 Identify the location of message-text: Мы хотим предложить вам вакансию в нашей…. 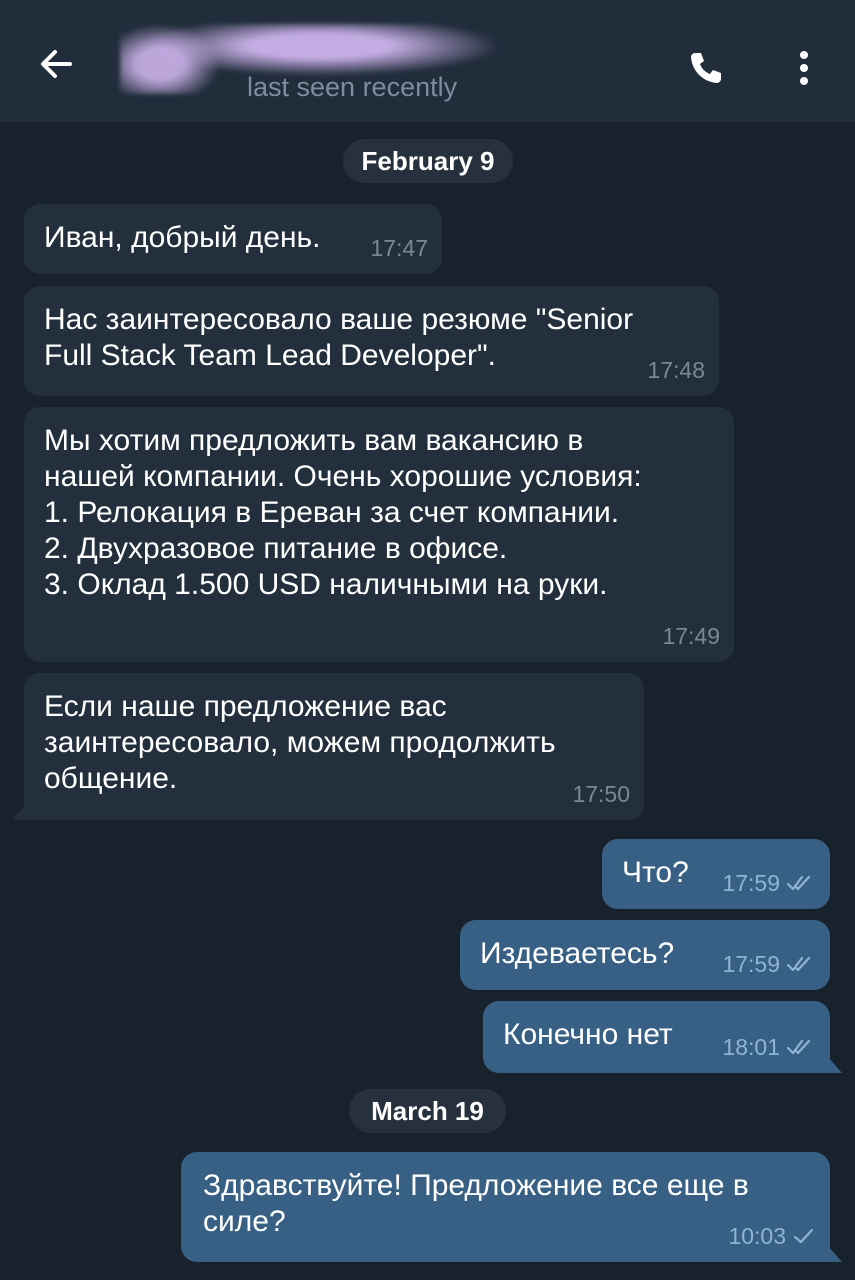
(343, 512).